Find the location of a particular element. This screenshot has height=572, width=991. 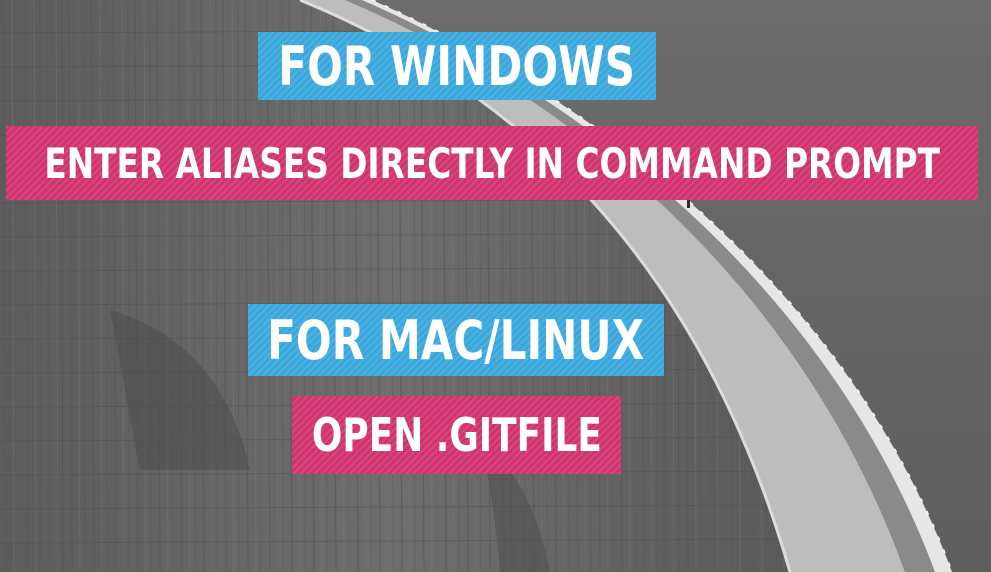

maclinux-heading: FOR MAC/LINUX is located at coordinates (456, 340).